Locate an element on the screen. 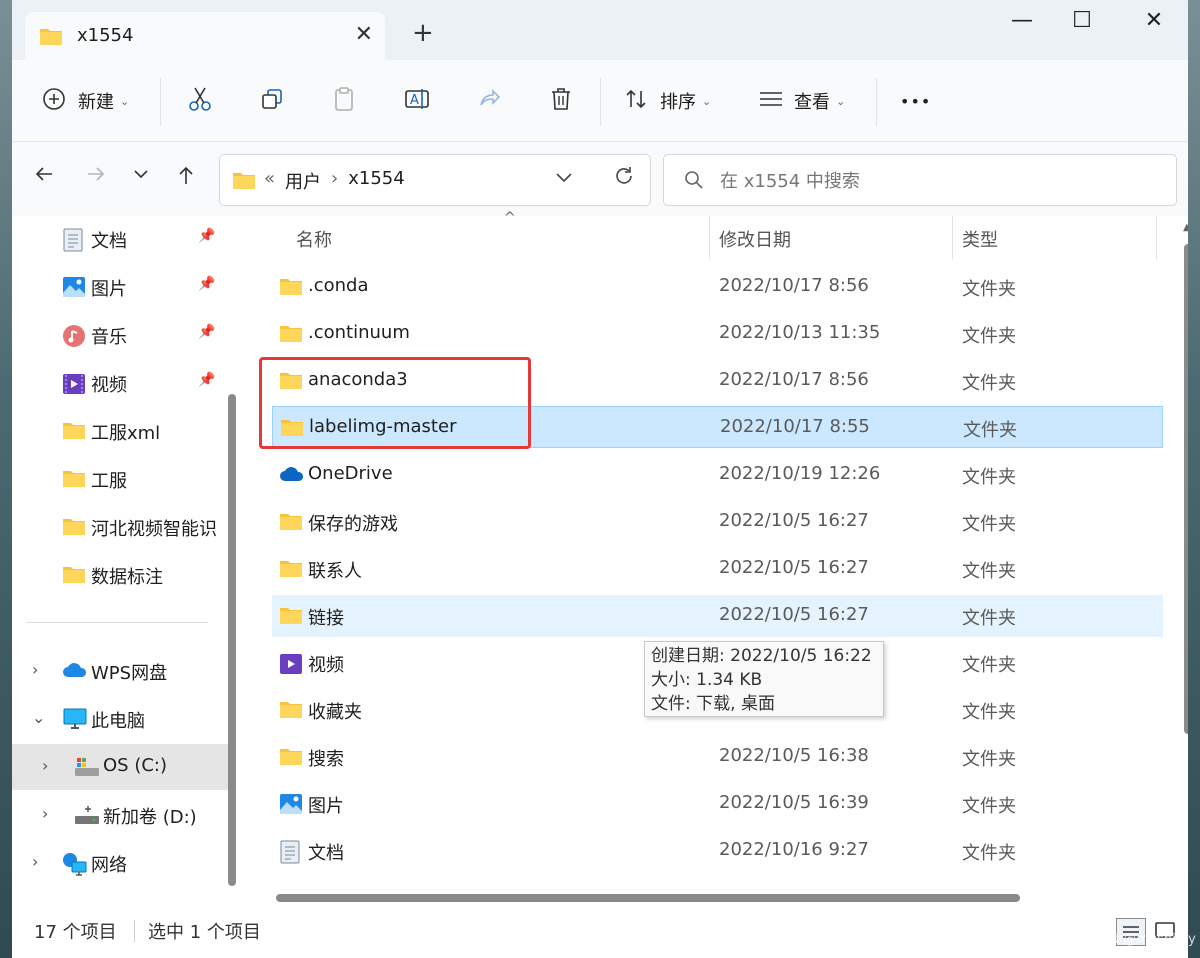 Image resolution: width=1200 pixels, height=958 pixels. sidebar-item-label: 新加卷 (D:) is located at coordinates (150, 817).